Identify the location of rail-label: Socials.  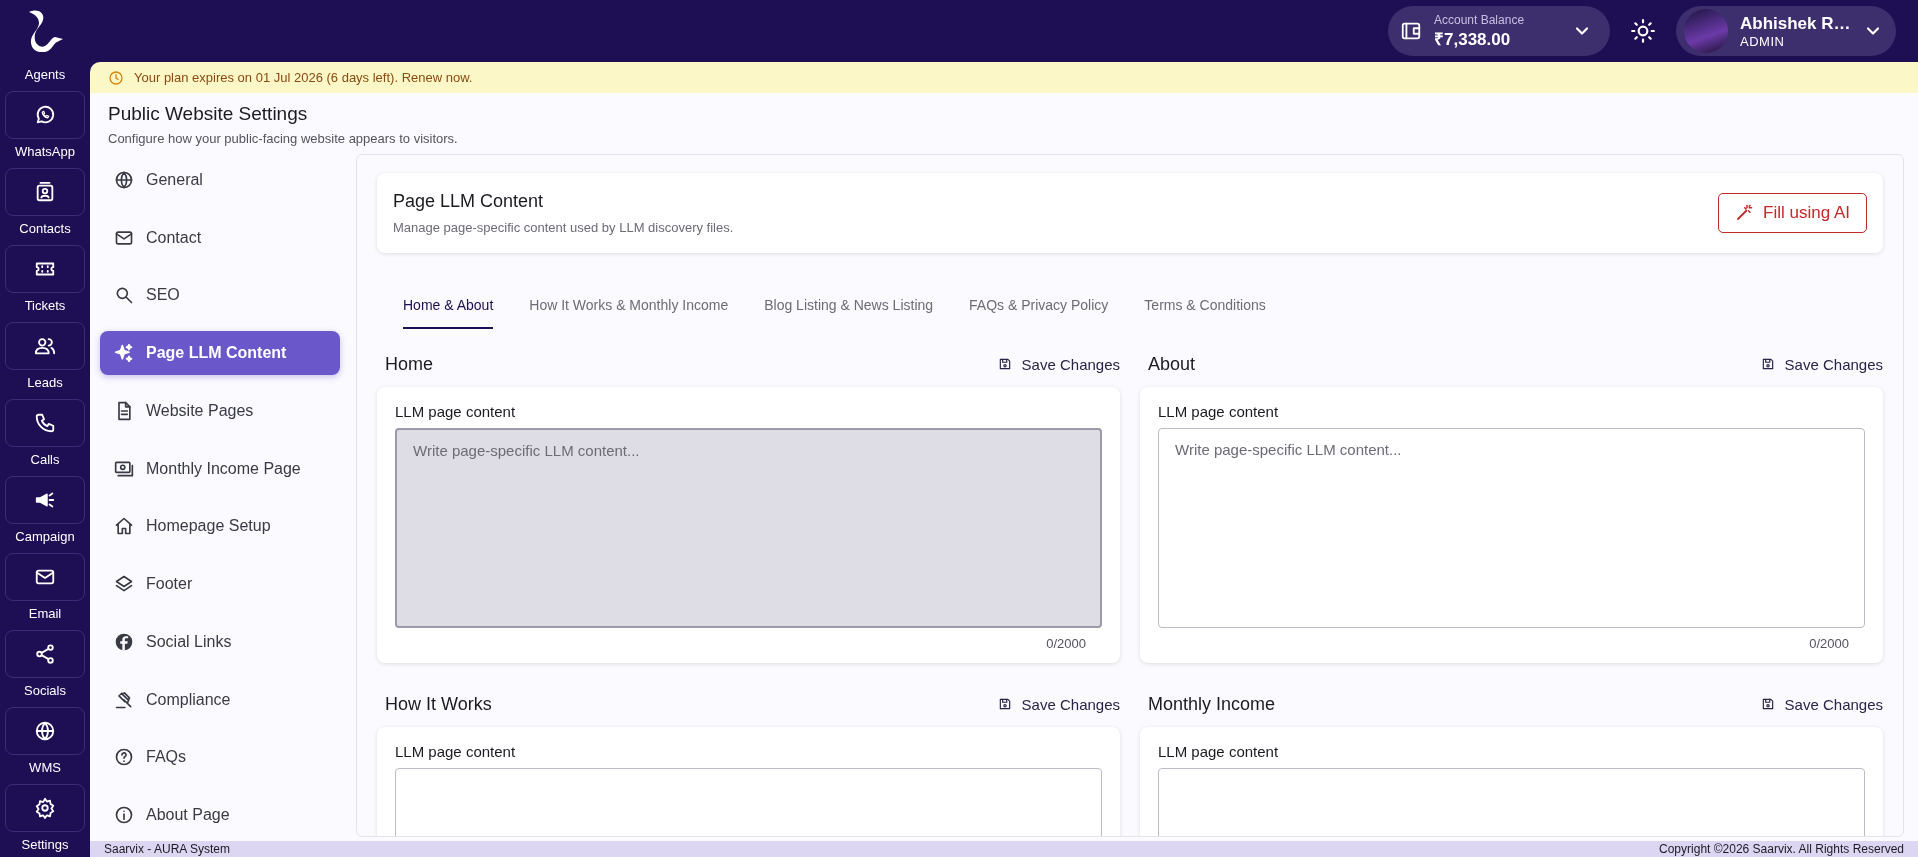
(45, 690).